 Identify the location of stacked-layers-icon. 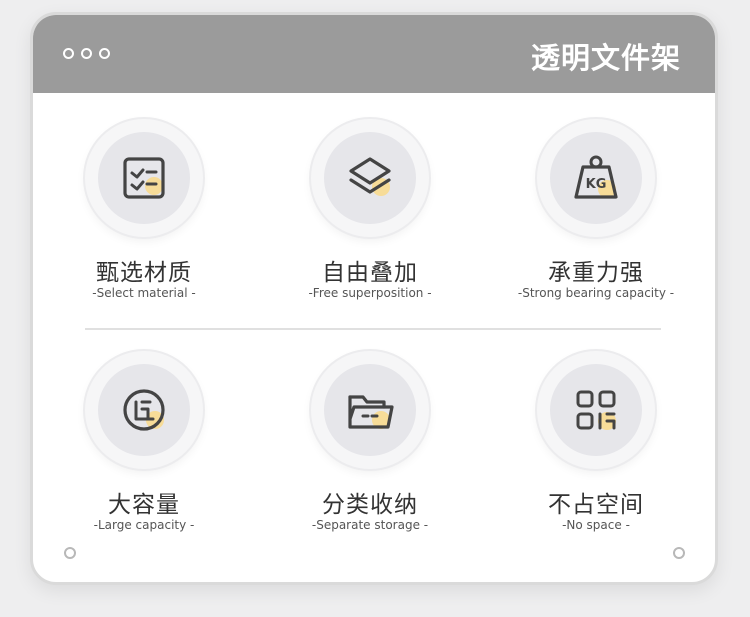
(370, 176).